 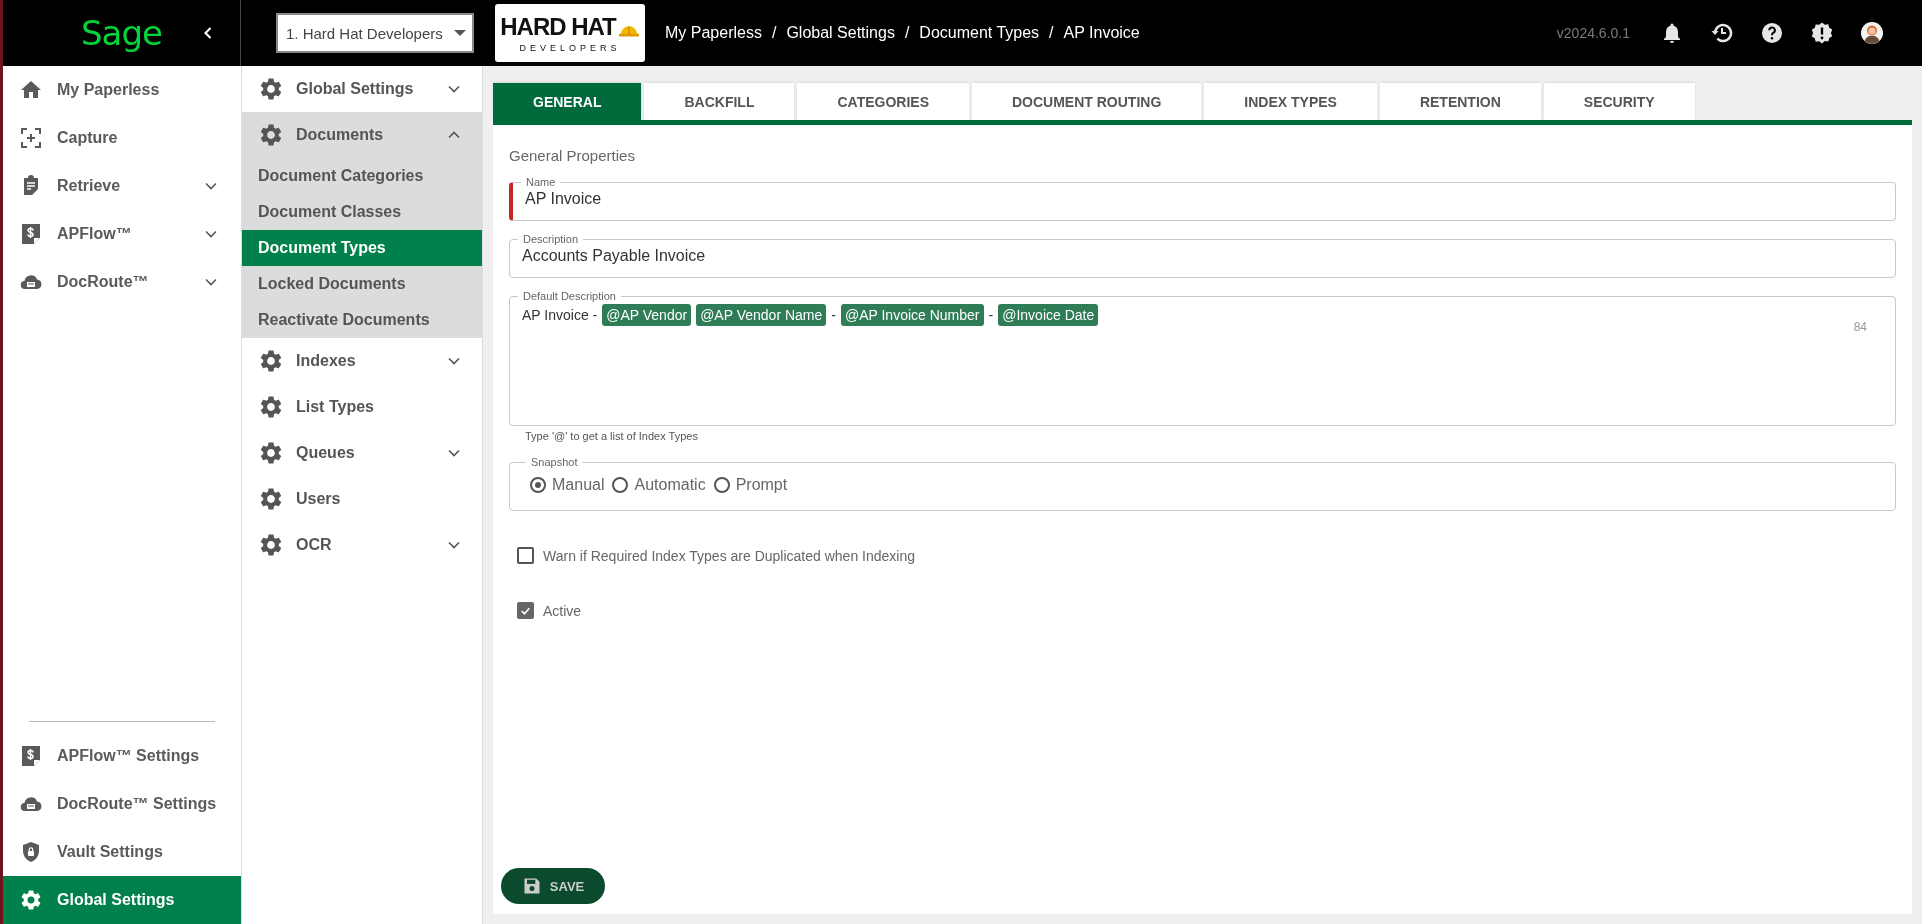 I want to click on save-button: SAVE, so click(x=553, y=886).